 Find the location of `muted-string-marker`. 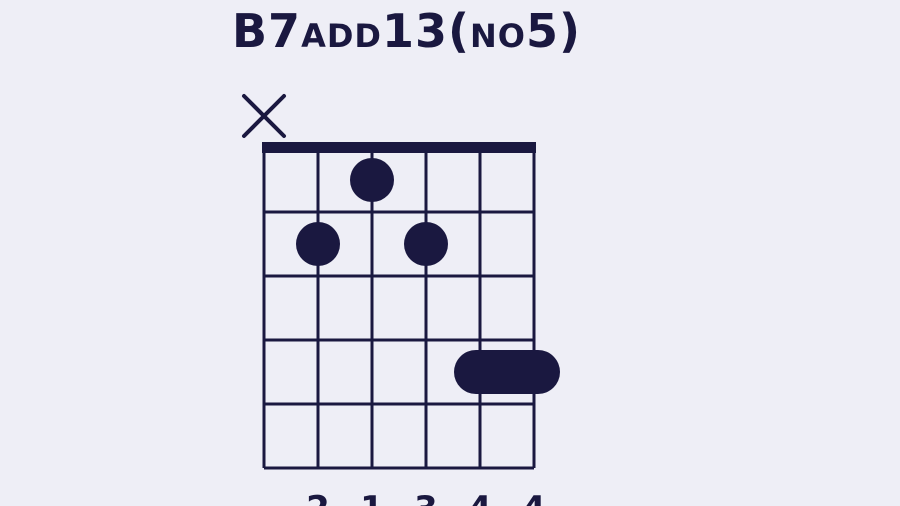

muted-string-marker is located at coordinates (264, 116).